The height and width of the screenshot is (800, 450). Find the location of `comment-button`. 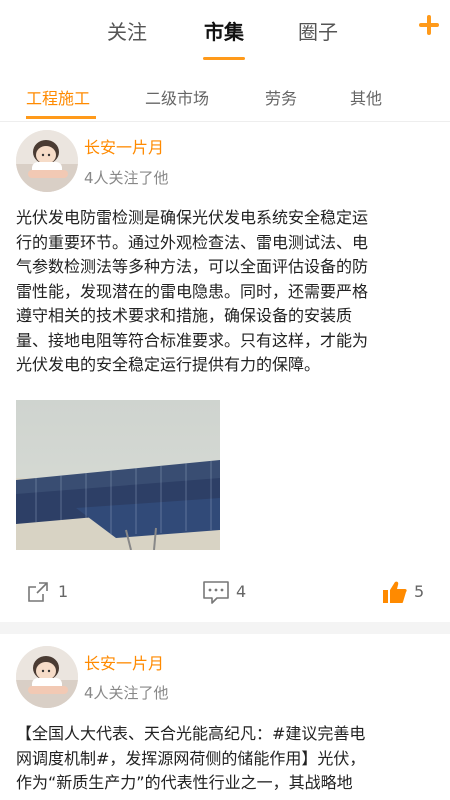

comment-button is located at coordinates (216, 593).